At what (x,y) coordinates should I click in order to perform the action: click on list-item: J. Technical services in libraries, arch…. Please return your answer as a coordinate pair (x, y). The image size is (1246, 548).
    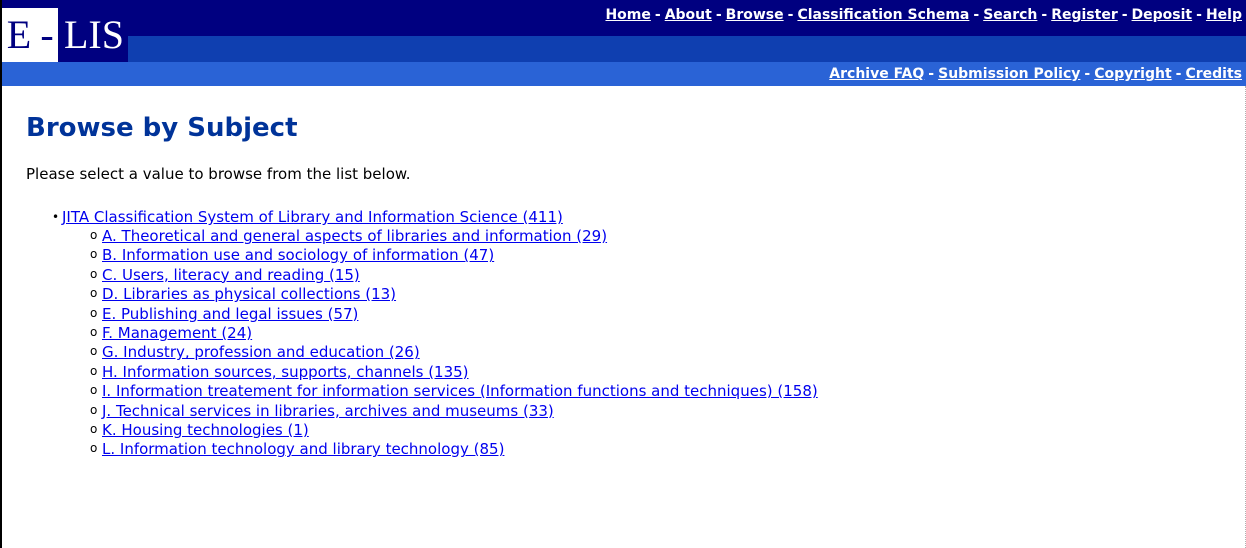
    Looking at the image, I should click on (658, 411).